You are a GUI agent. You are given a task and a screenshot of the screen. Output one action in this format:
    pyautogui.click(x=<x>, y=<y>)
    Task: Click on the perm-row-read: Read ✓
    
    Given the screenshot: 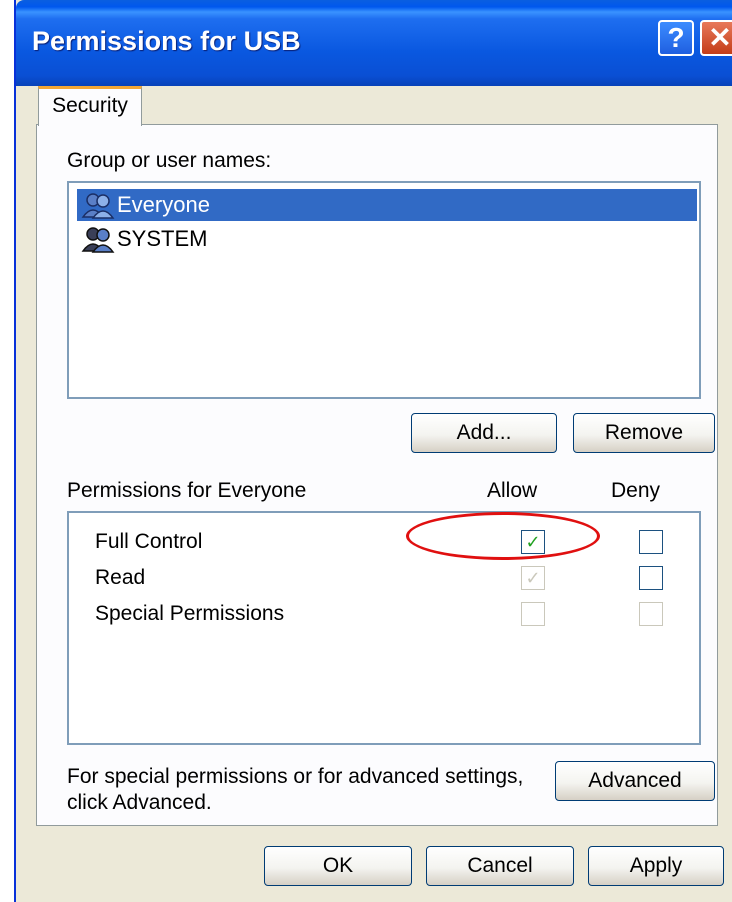 What is the action you would take?
    pyautogui.click(x=379, y=578)
    